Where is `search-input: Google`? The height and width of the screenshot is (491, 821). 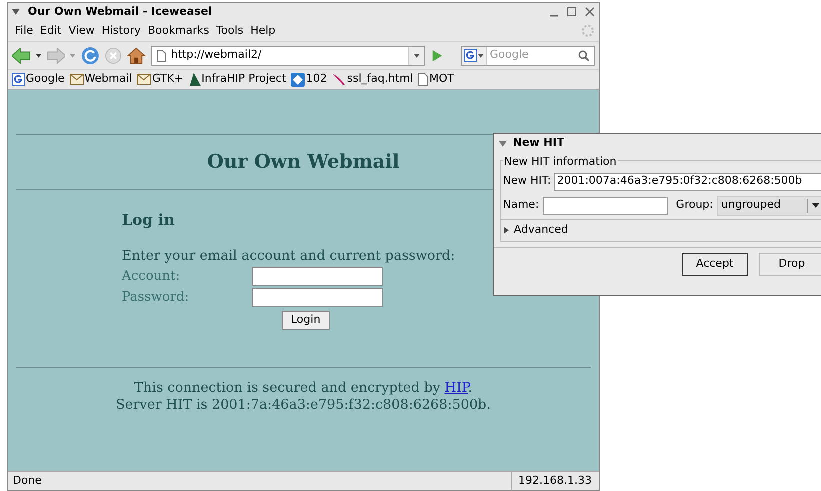 search-input: Google is located at coordinates (530, 55).